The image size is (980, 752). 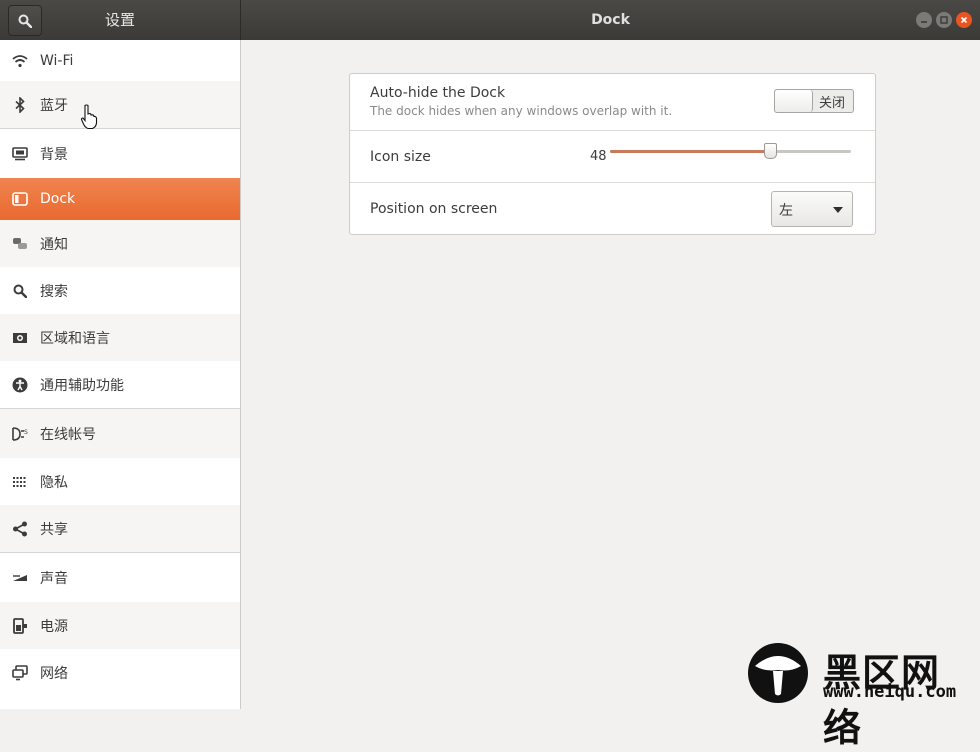 I want to click on icon-size-title: Icon size, so click(x=400, y=157).